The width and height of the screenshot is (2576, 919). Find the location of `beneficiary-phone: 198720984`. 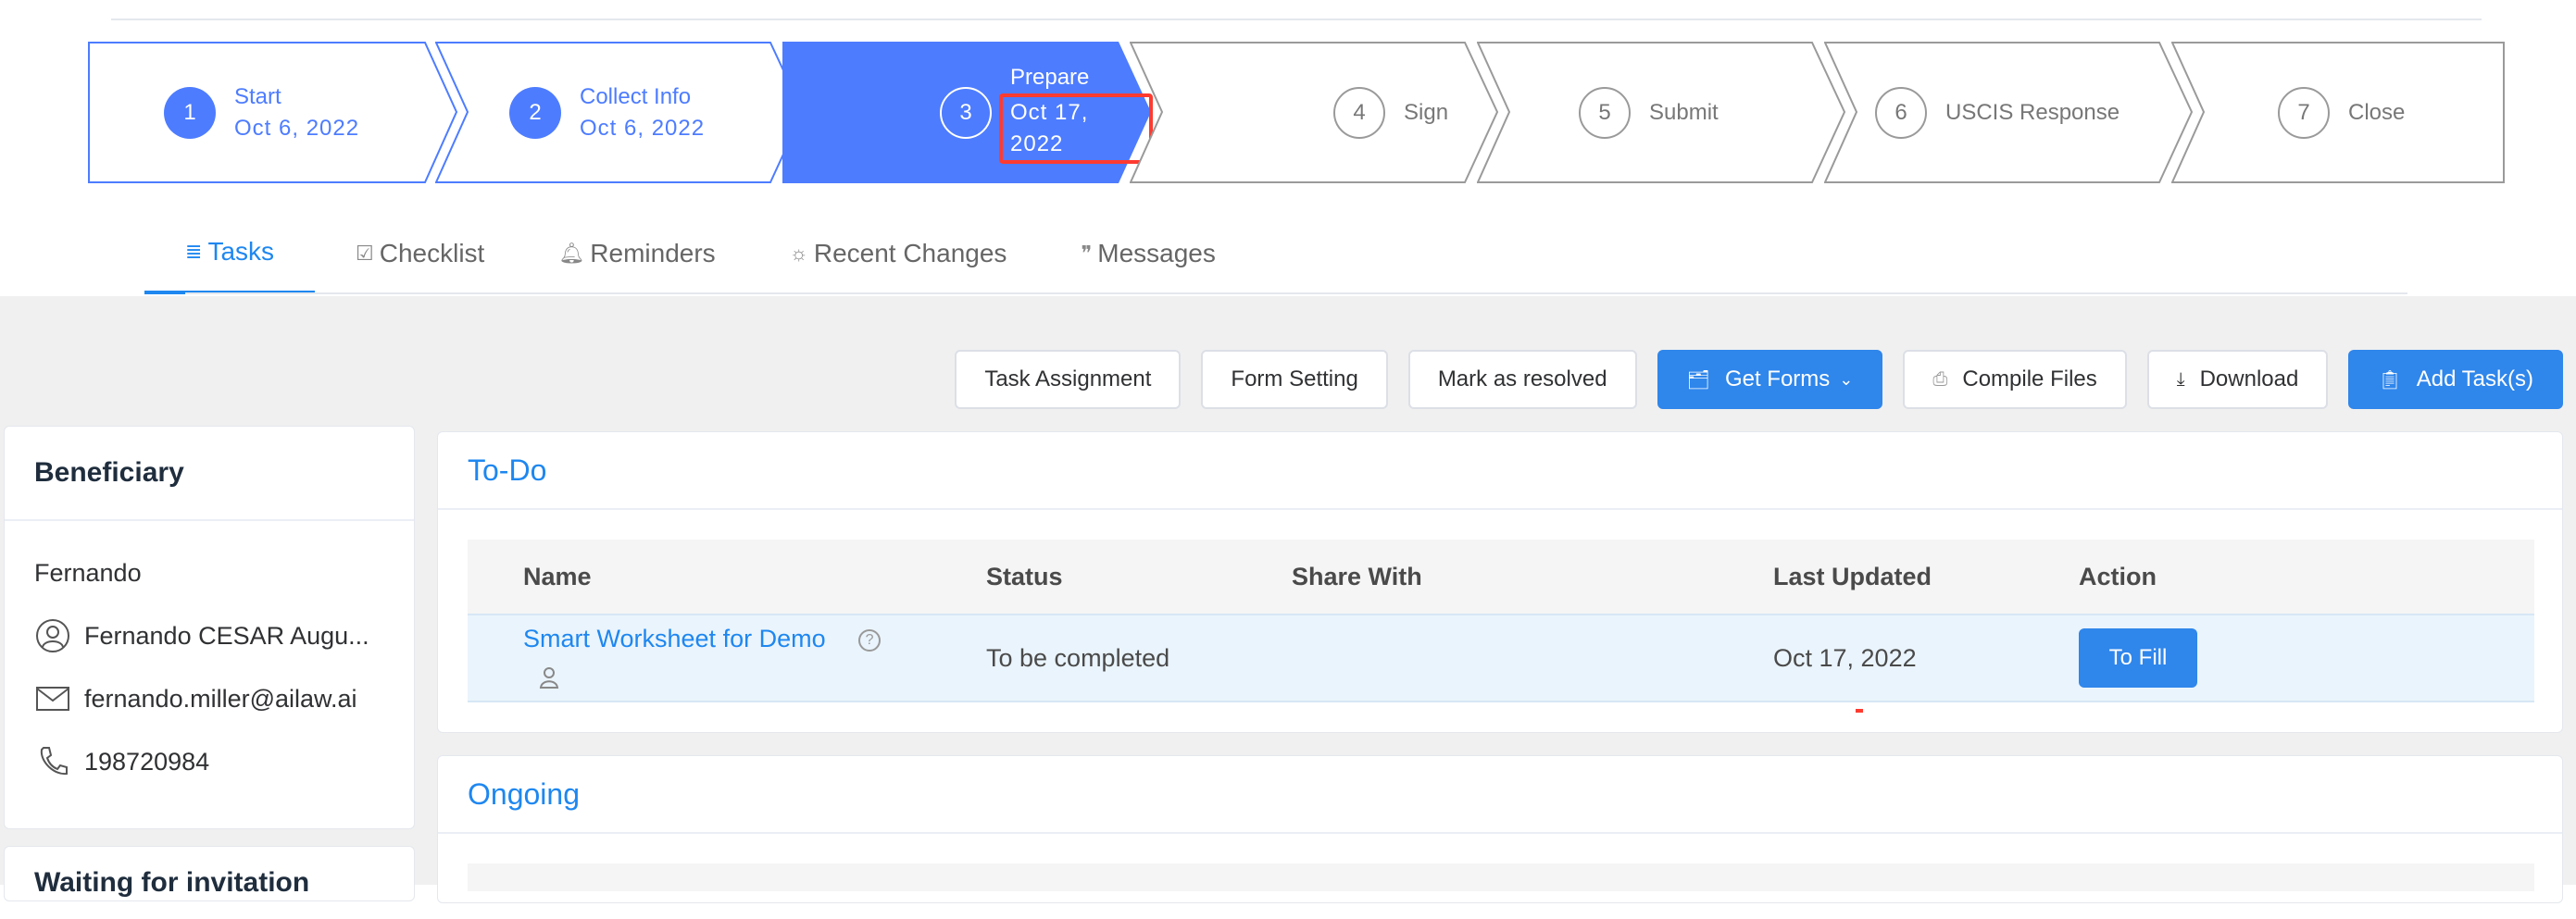

beneficiary-phone: 198720984 is located at coordinates (210, 761).